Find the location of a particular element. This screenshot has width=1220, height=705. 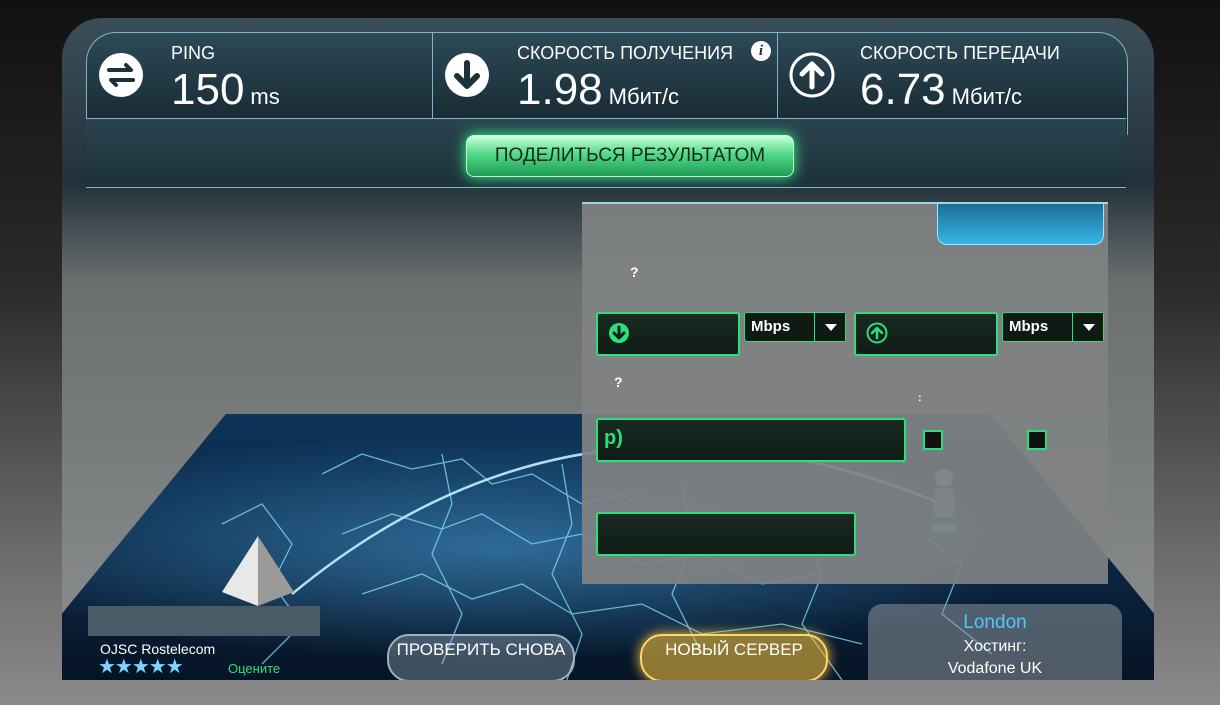

retest-button: ПРОВЕРИТЬ СНОВА is located at coordinates (481, 657).